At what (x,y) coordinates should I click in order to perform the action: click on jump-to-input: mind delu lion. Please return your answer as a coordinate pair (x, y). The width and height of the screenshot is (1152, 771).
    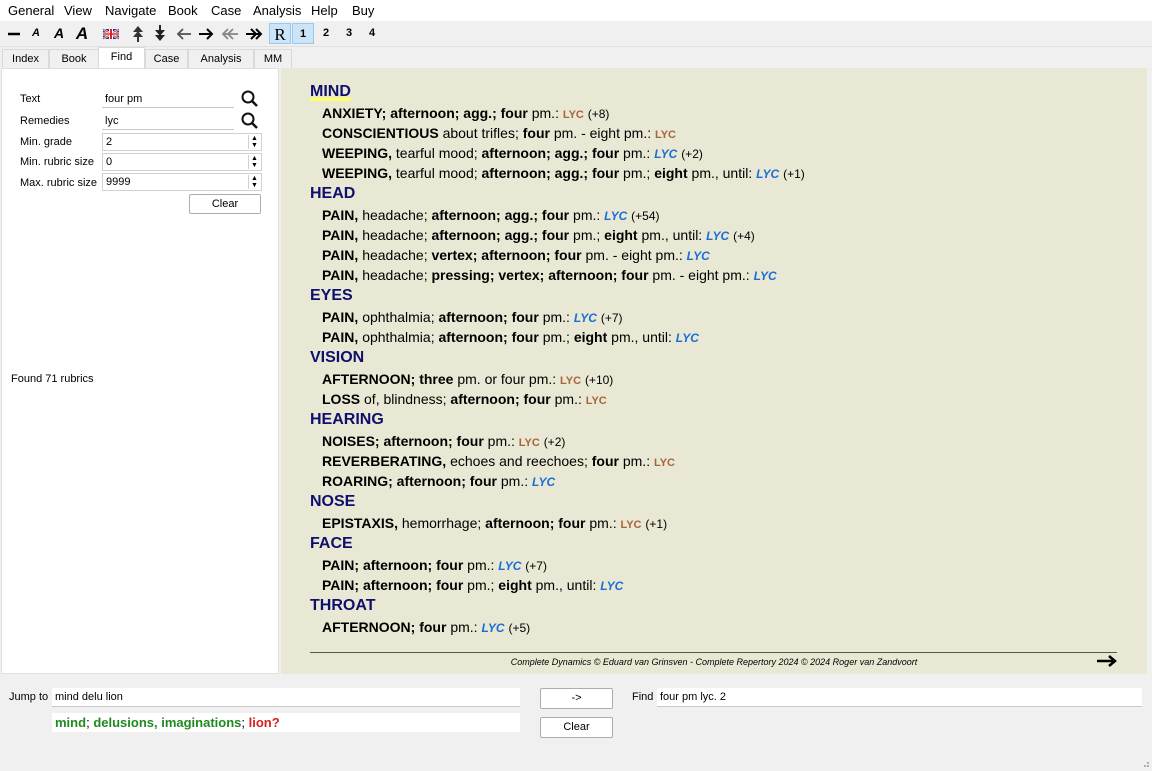
    Looking at the image, I should click on (286, 697).